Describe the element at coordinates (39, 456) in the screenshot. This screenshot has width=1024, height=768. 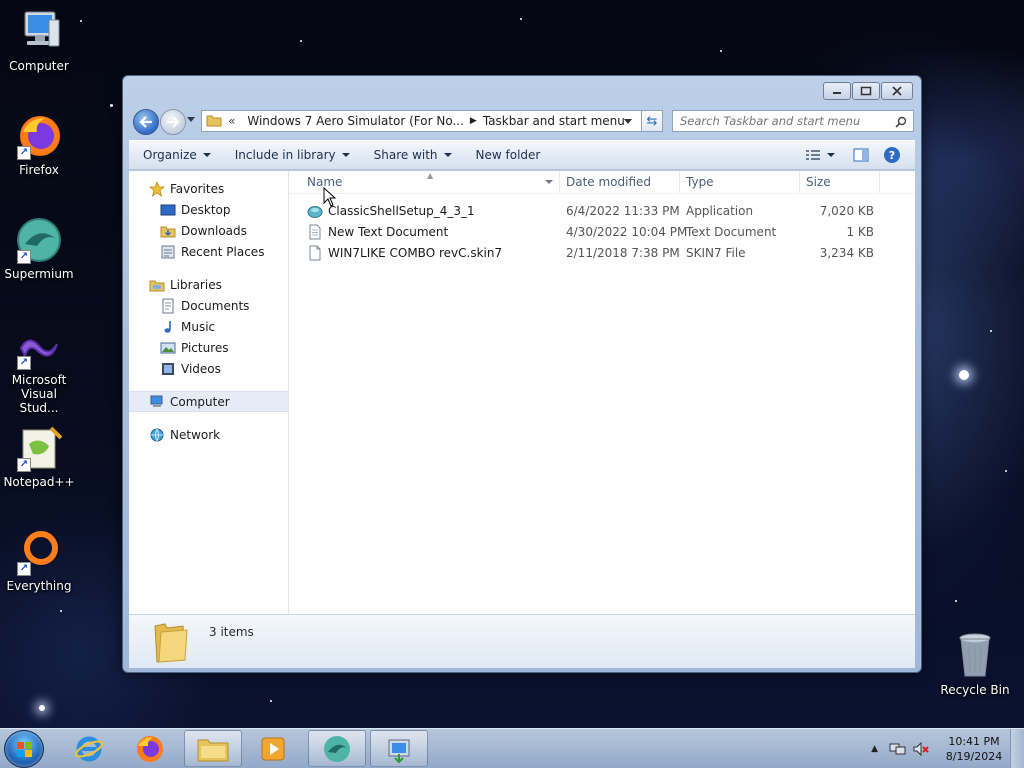
I see `desktop-icon-notepad-plus-plus: ↗ Notepad++` at that location.